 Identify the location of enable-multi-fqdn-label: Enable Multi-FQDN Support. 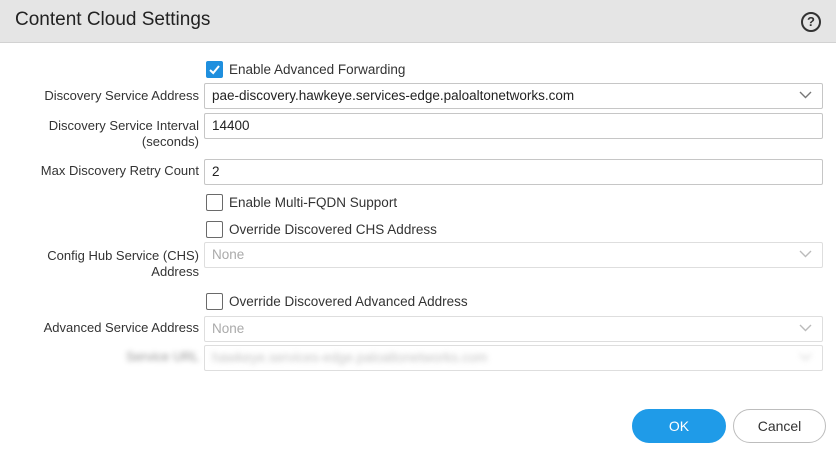
(313, 202).